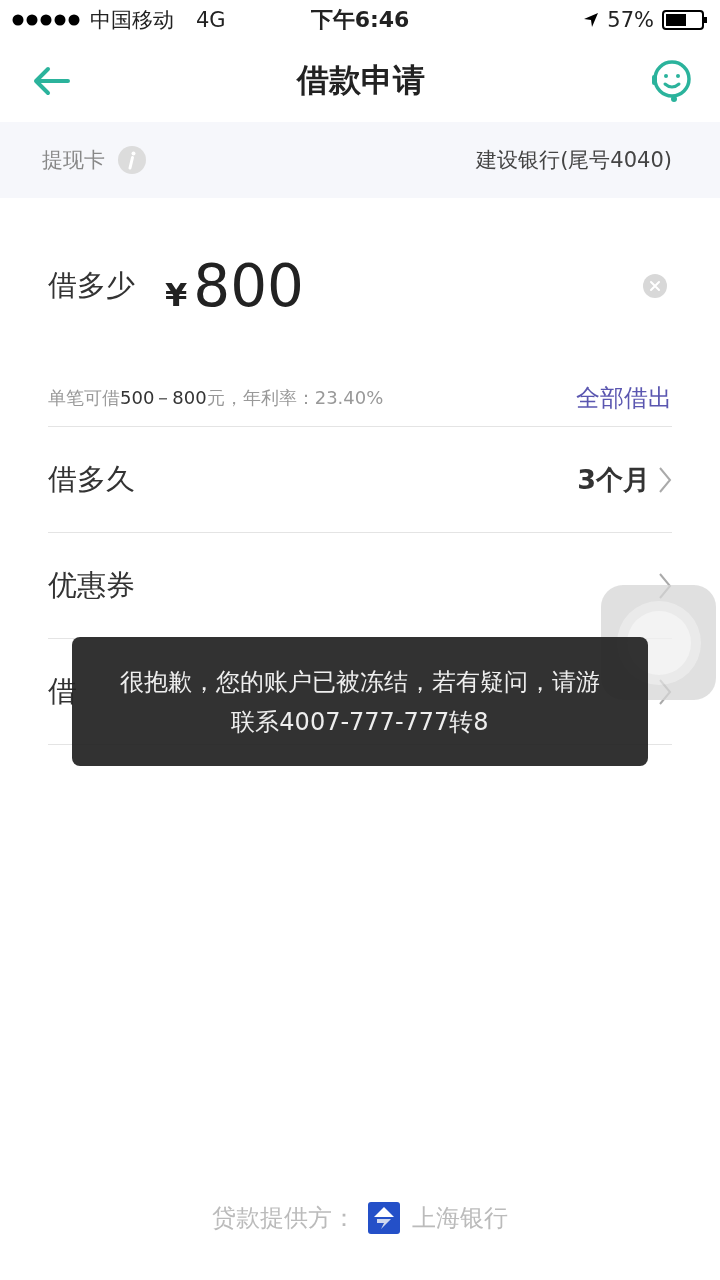  What do you see at coordinates (360, 160) in the screenshot?
I see `withdraw-card-row: 提现卡 建设银行(尾号4040)` at bounding box center [360, 160].